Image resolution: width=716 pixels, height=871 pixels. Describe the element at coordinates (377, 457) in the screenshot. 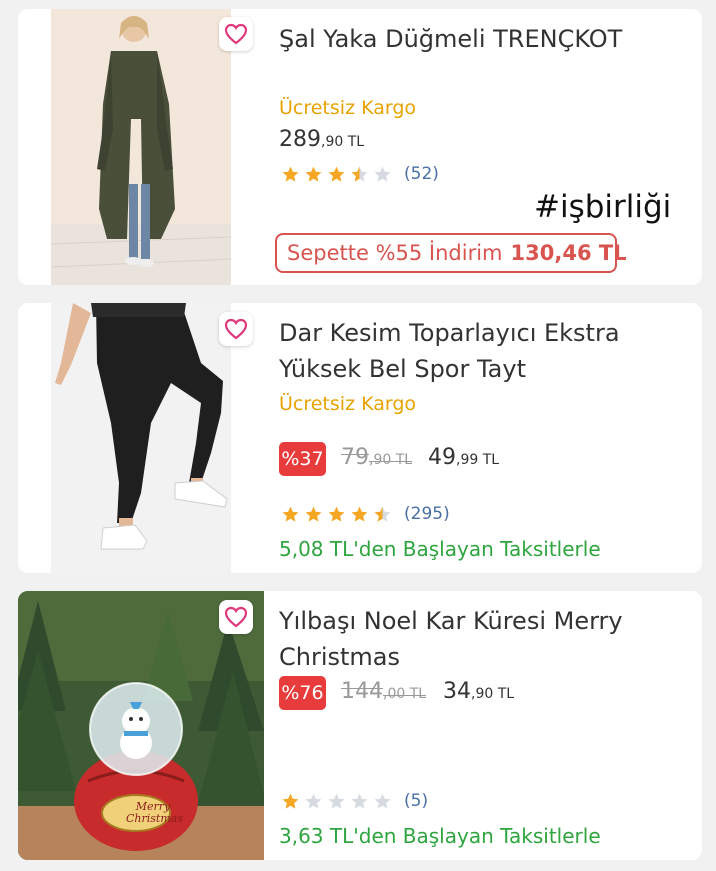

I see `old-price: 79,90 TL` at that location.